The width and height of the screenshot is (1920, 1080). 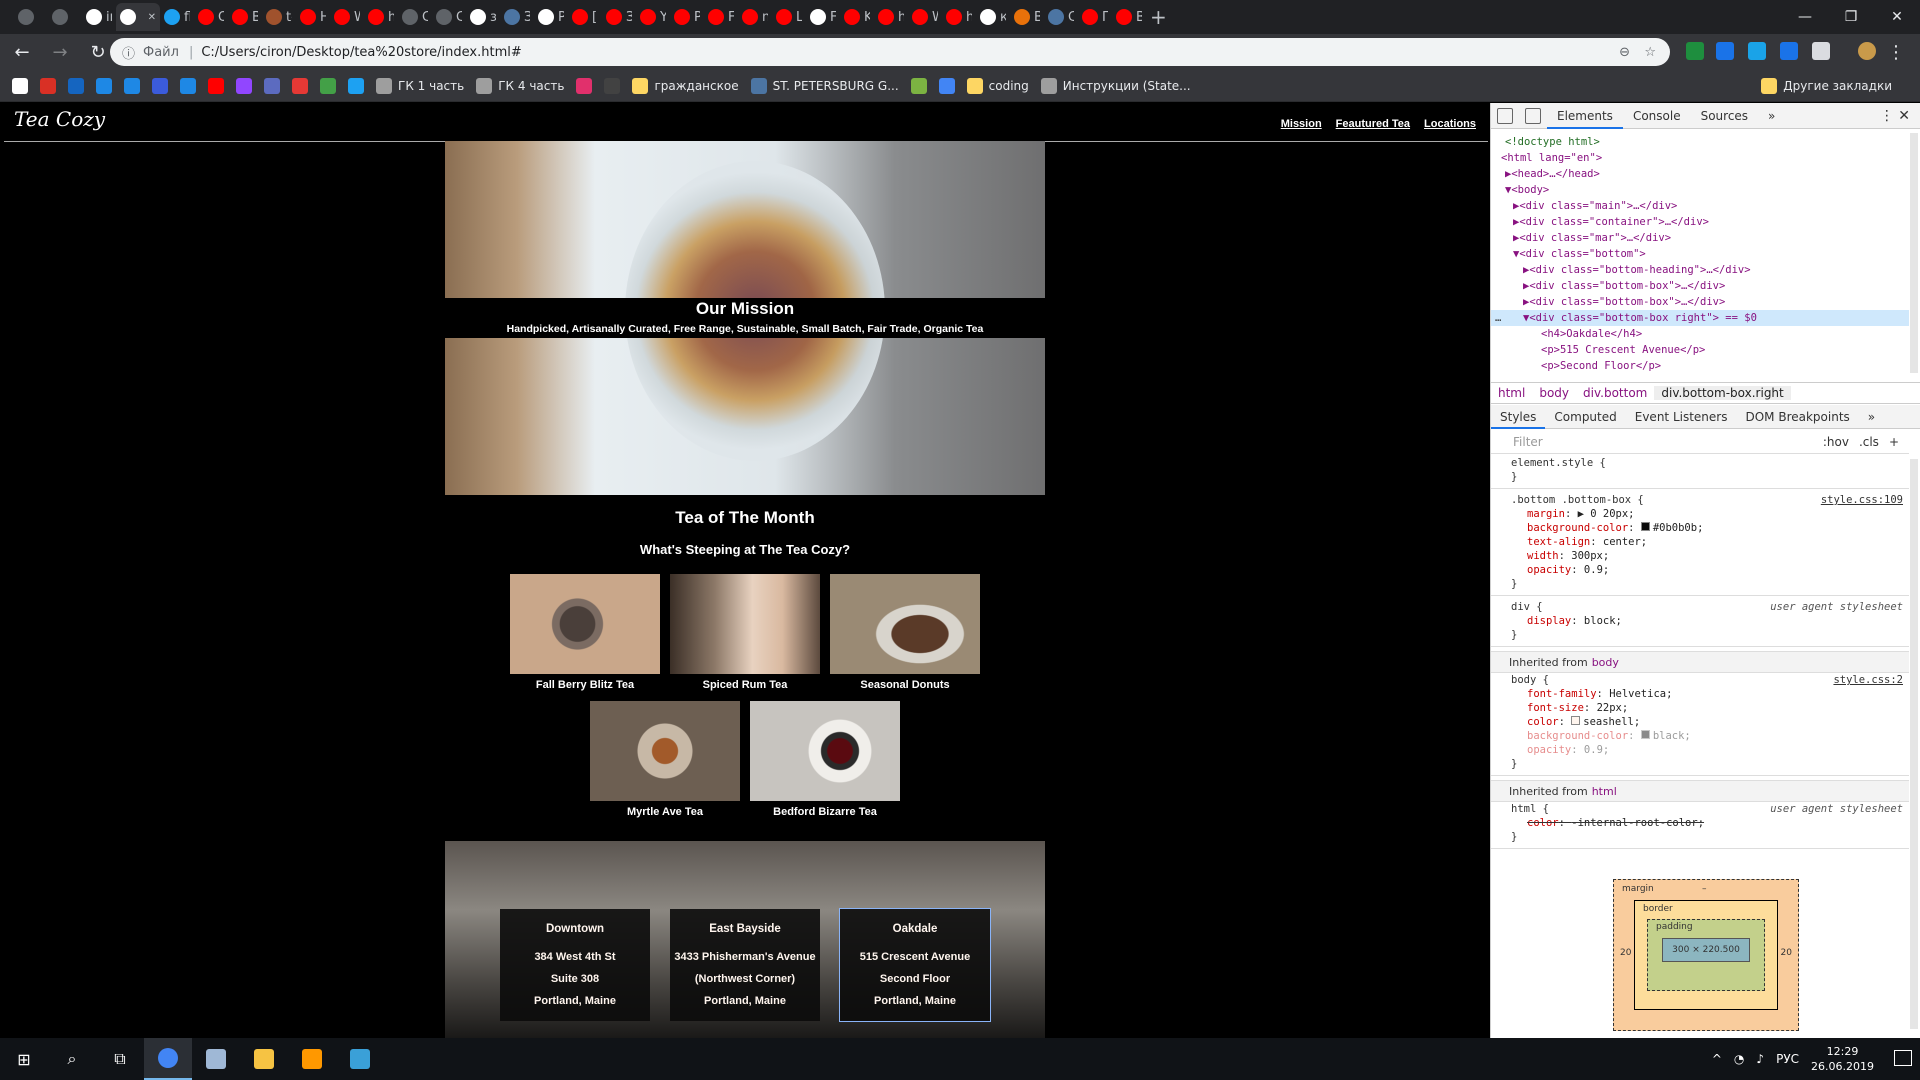 I want to click on browser-tab: Pe, so click(x=687, y=17).